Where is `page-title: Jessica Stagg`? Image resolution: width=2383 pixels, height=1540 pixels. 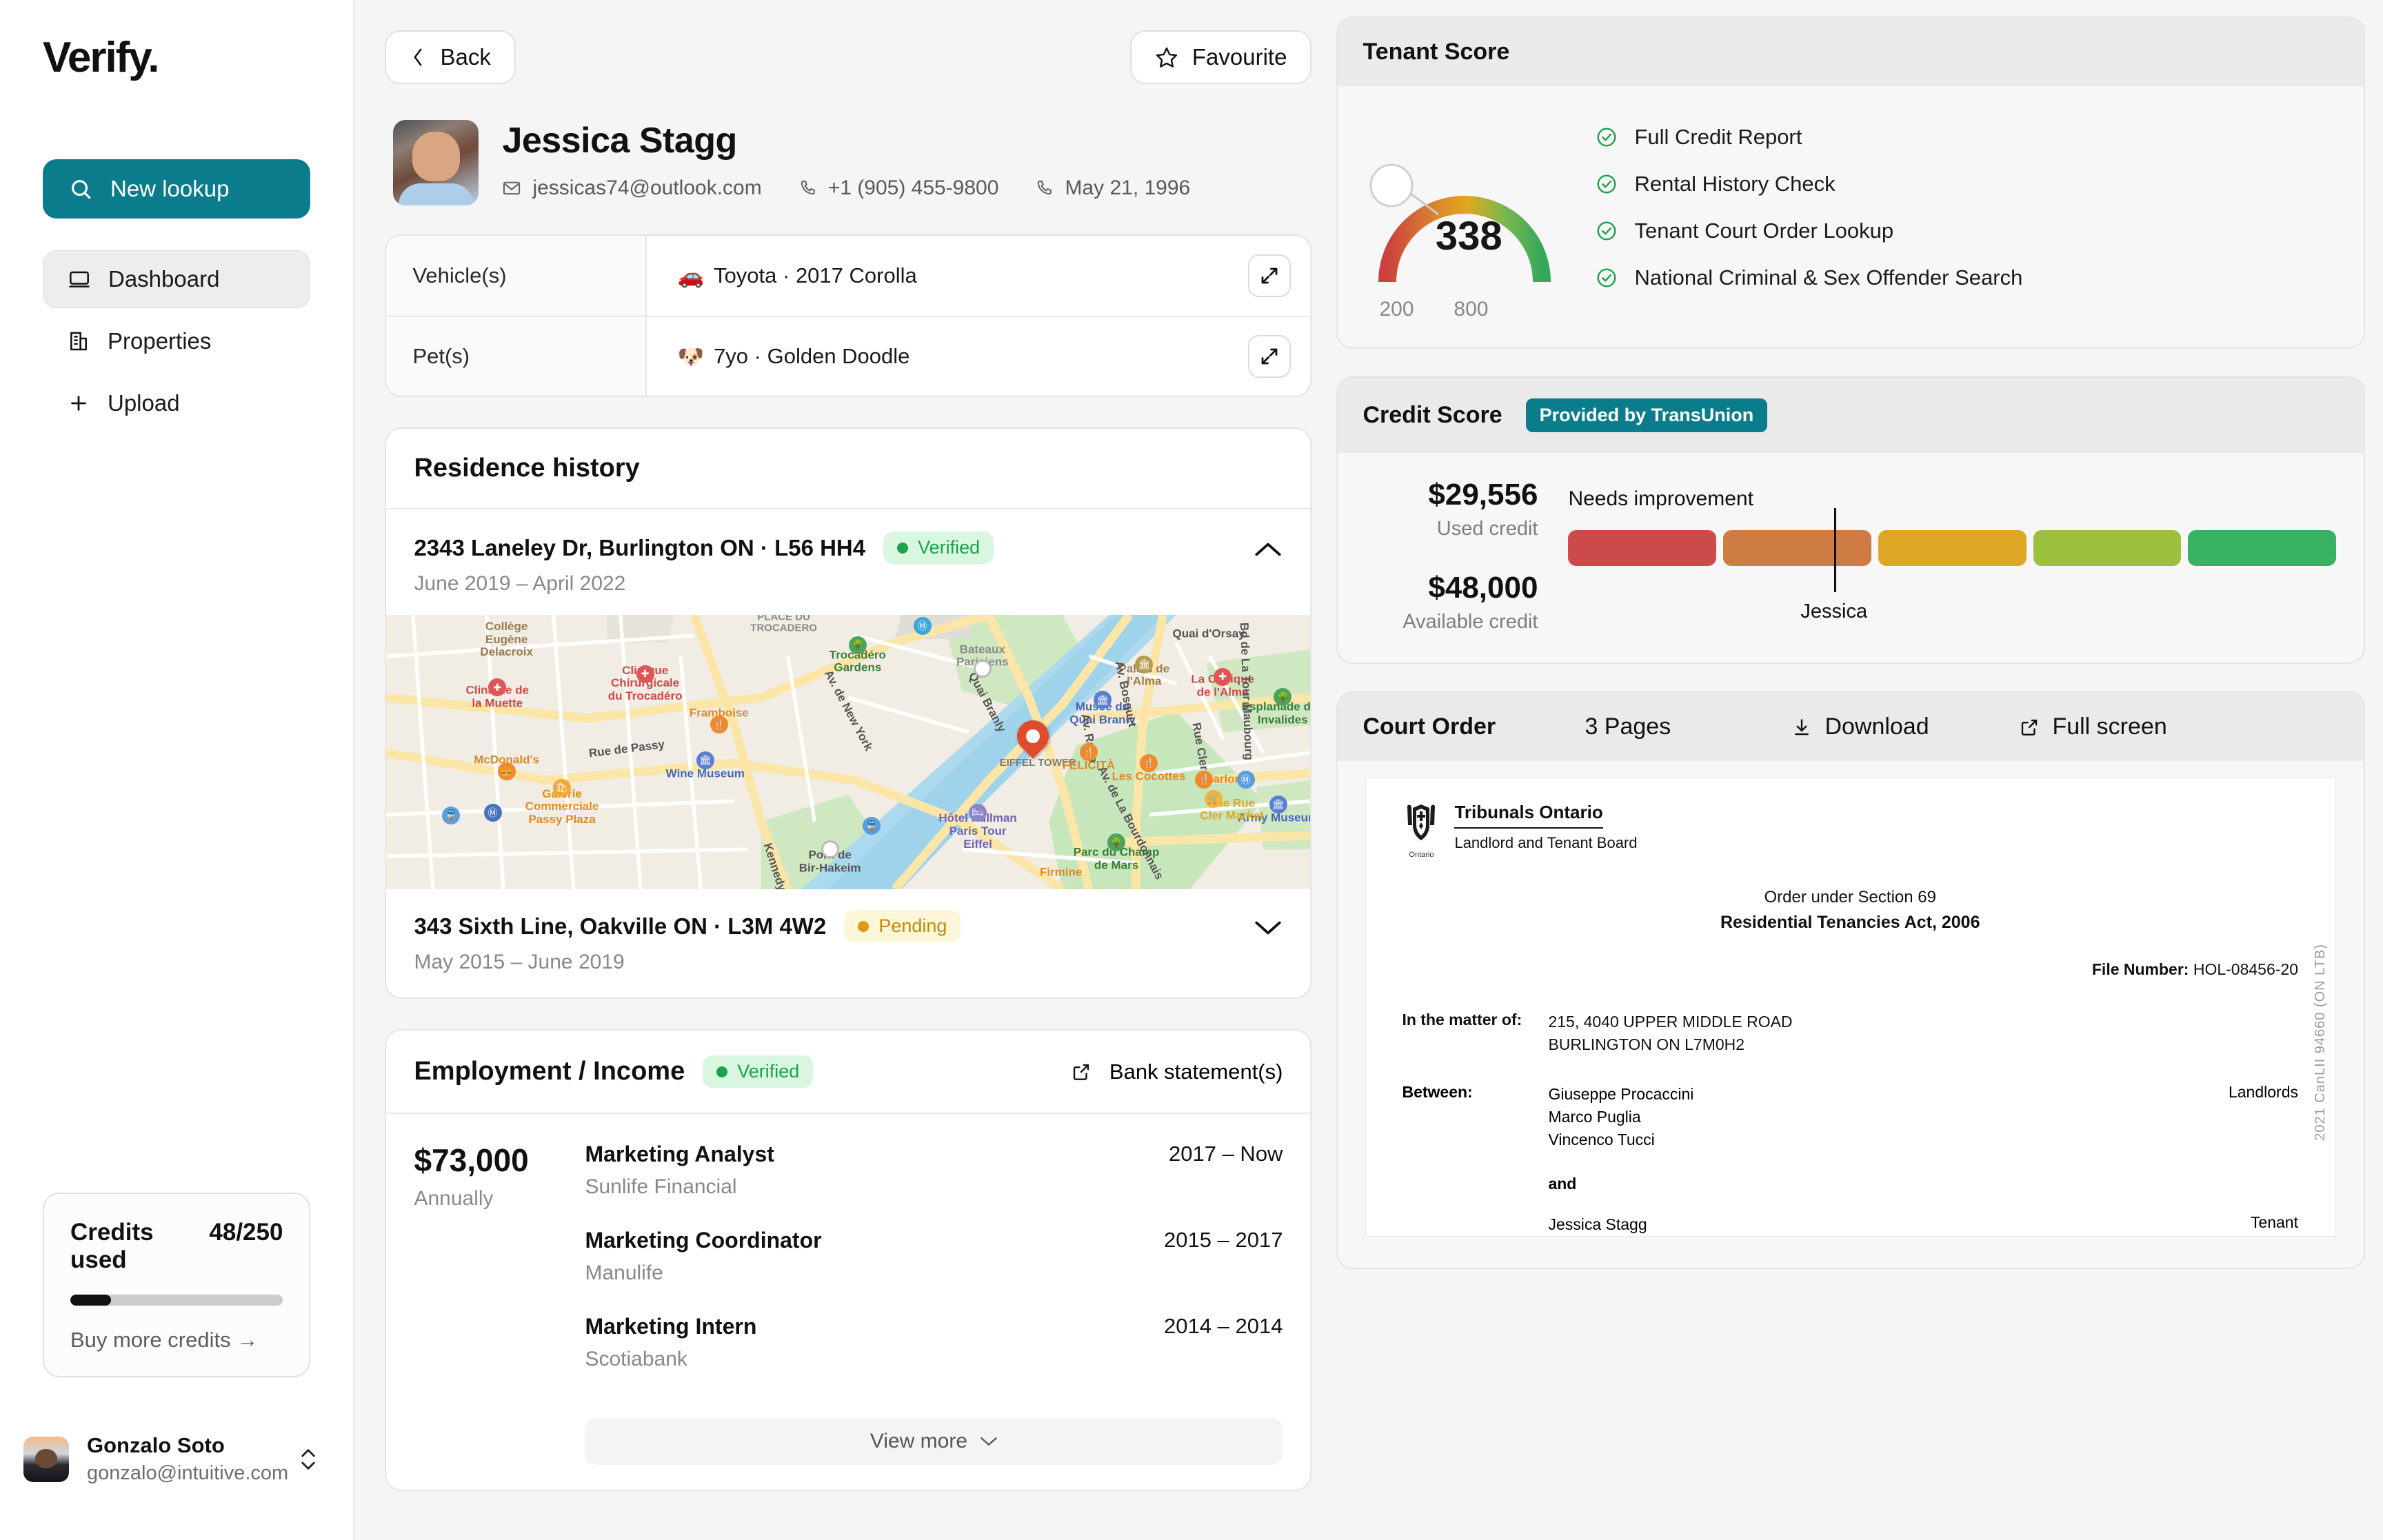
page-title: Jessica Stagg is located at coordinates (619, 141).